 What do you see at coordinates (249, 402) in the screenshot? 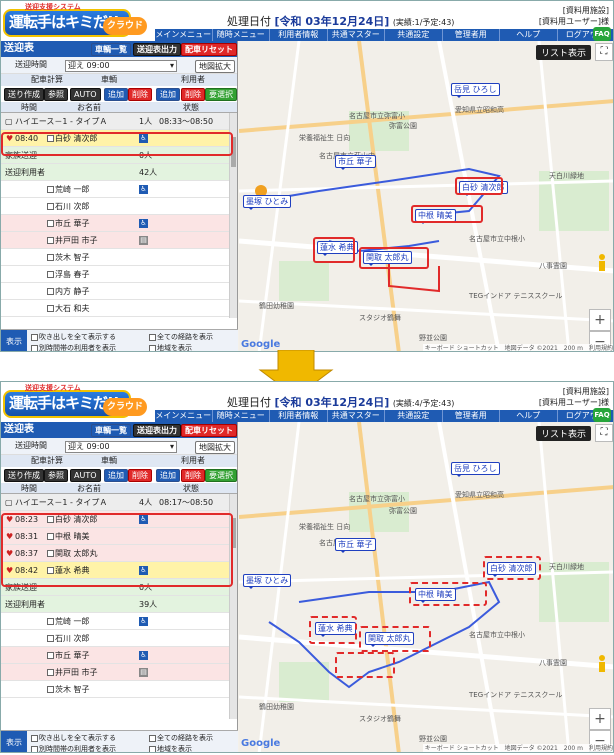
I see `processing-date-label: 処理日付` at bounding box center [249, 402].